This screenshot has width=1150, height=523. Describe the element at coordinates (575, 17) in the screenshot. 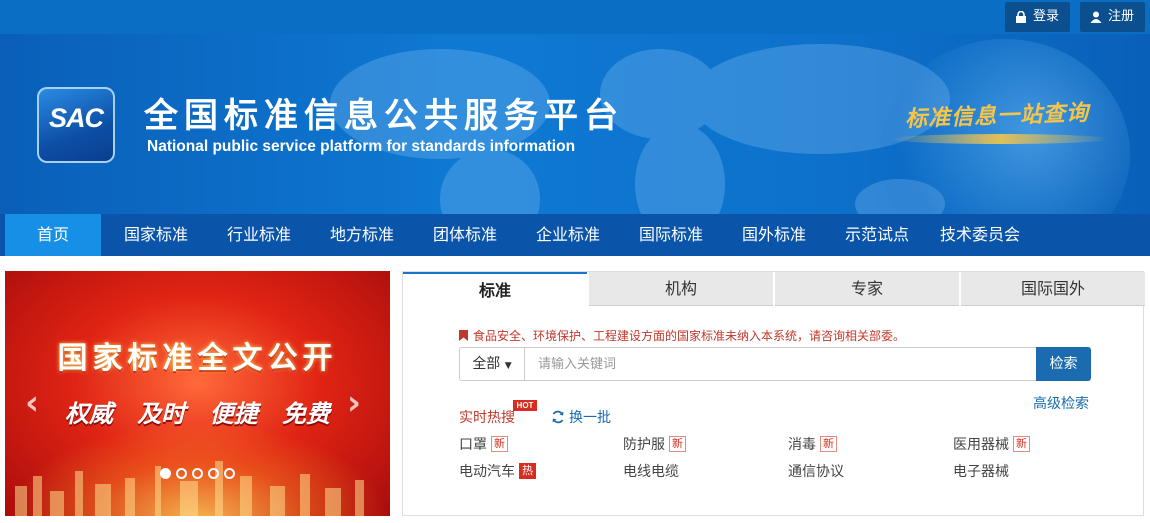

I see `top-bar: 登录 注册` at that location.